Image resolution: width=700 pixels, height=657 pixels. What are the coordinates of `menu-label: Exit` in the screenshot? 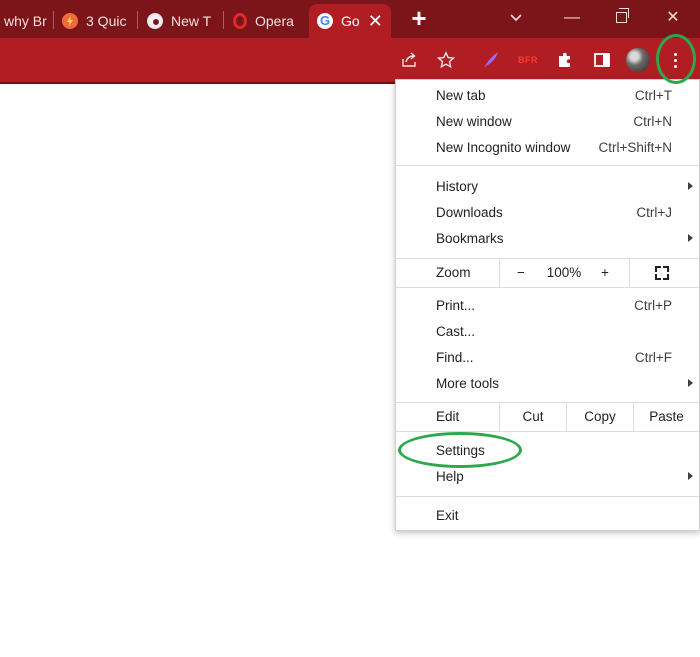 It's located at (447, 515).